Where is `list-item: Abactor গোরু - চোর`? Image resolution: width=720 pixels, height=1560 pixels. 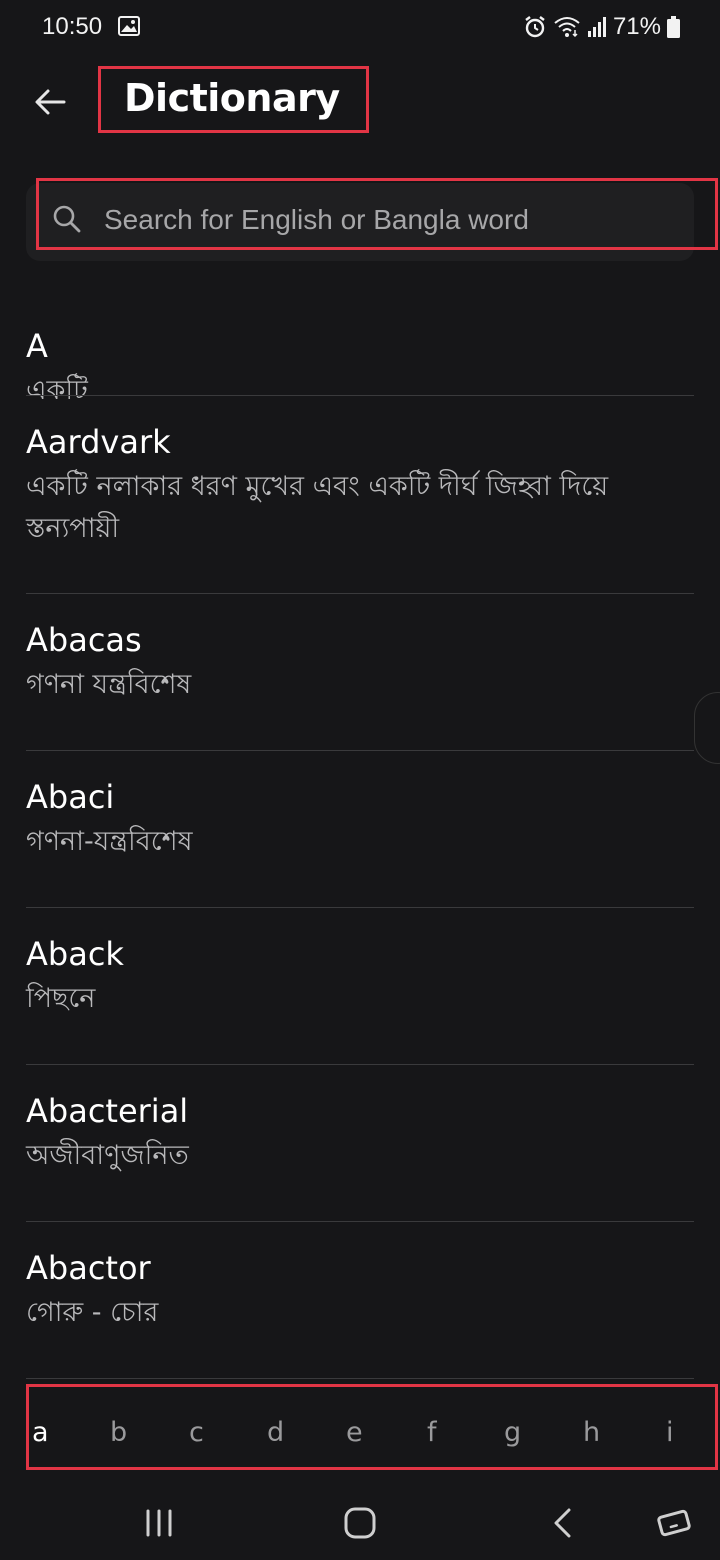
list-item: Abactor গোরু - চোর is located at coordinates (360, 1300).